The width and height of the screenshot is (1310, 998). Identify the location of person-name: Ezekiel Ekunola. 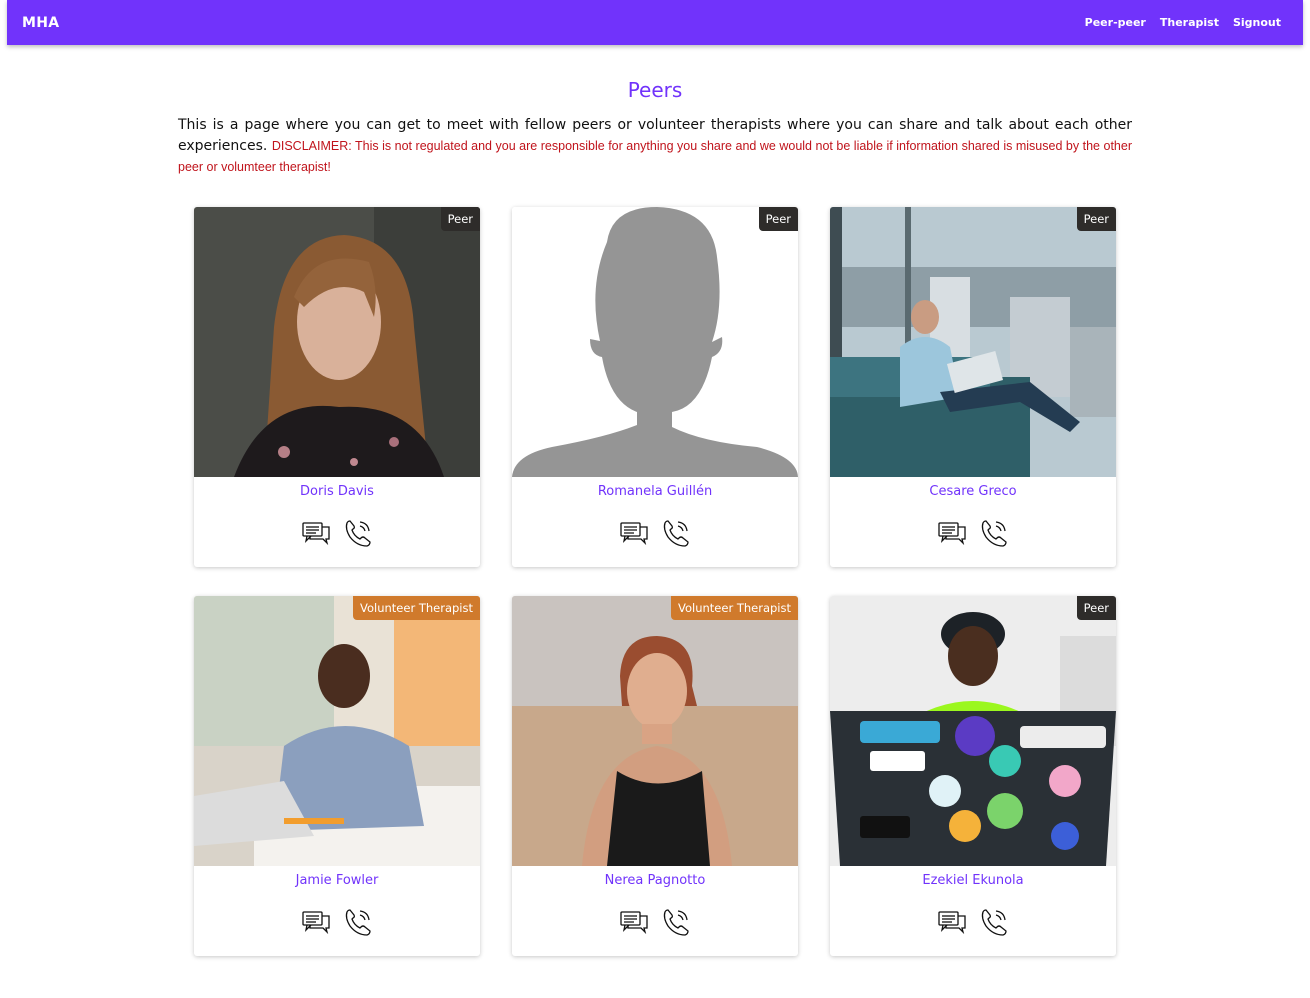
(973, 880).